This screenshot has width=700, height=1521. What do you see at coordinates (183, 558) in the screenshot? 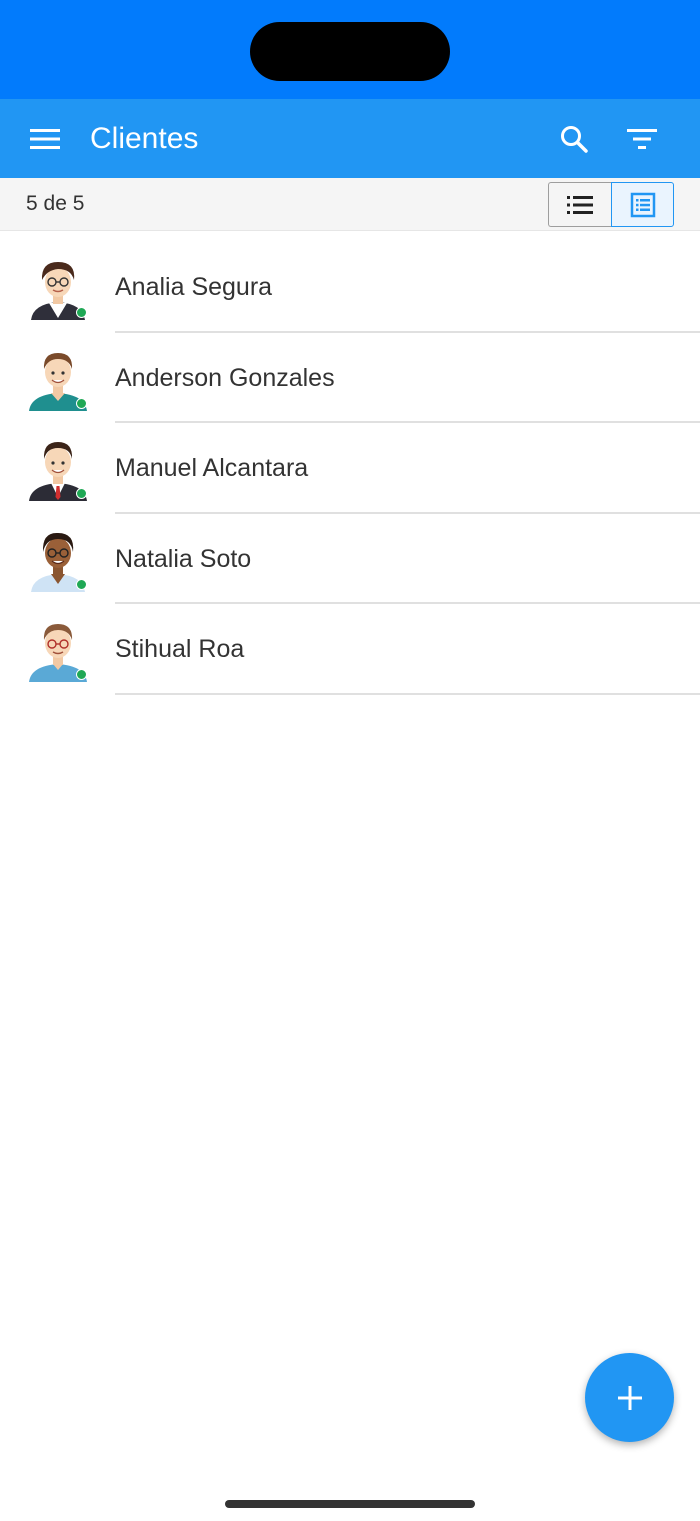
I see `client-name: Natalia Soto` at bounding box center [183, 558].